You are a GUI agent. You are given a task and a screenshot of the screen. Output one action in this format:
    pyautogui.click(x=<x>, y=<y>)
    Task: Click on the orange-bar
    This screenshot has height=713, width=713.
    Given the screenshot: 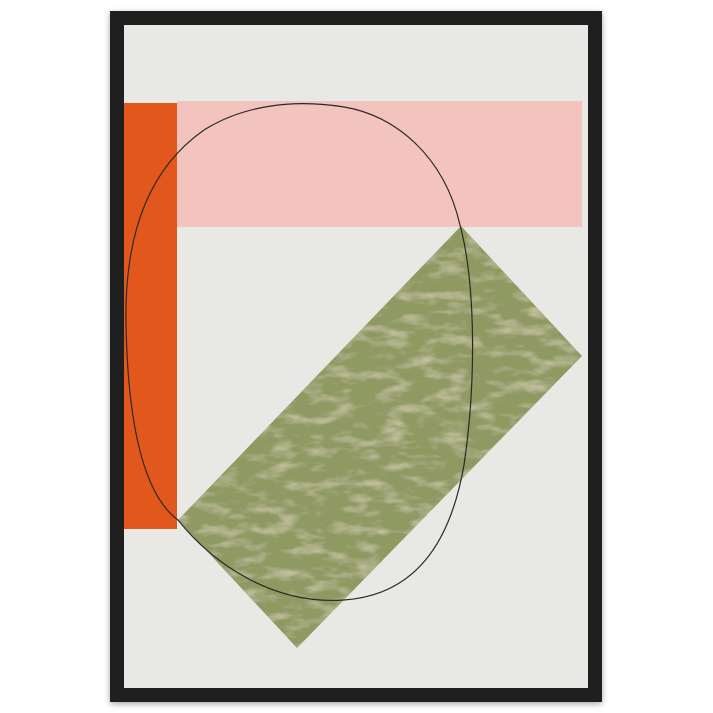 What is the action you would take?
    pyautogui.click(x=150, y=316)
    